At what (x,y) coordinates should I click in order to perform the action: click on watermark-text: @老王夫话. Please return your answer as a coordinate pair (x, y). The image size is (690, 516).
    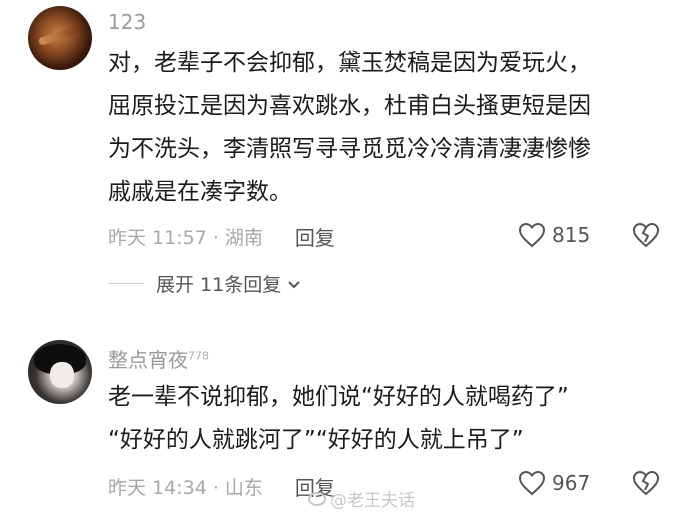
    Looking at the image, I should click on (372, 501).